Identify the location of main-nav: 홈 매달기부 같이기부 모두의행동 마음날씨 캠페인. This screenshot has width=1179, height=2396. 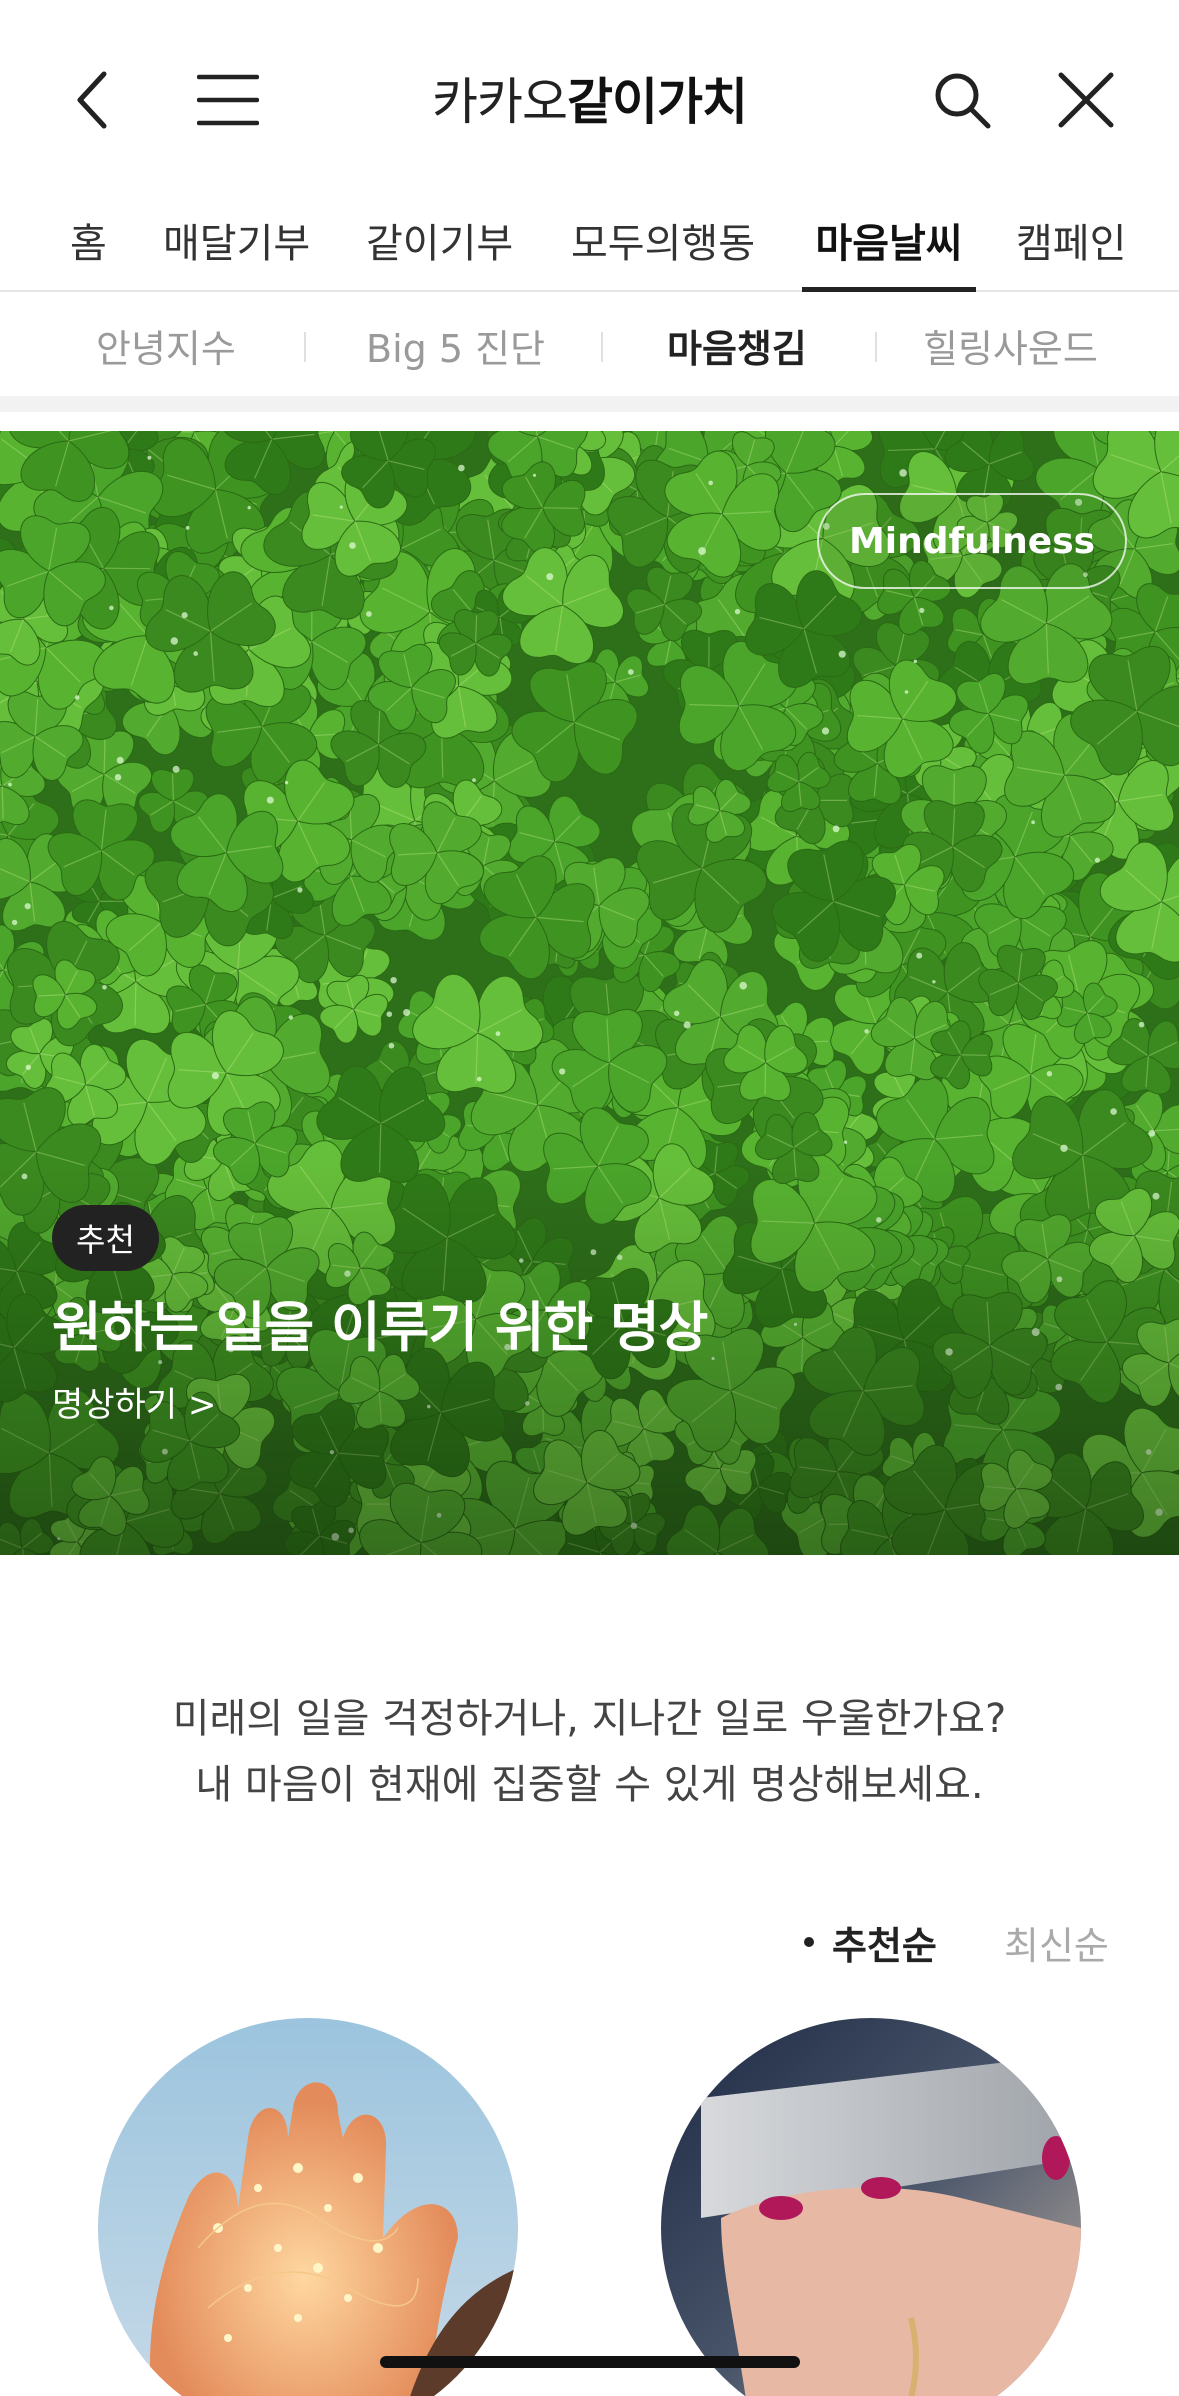
(589, 241).